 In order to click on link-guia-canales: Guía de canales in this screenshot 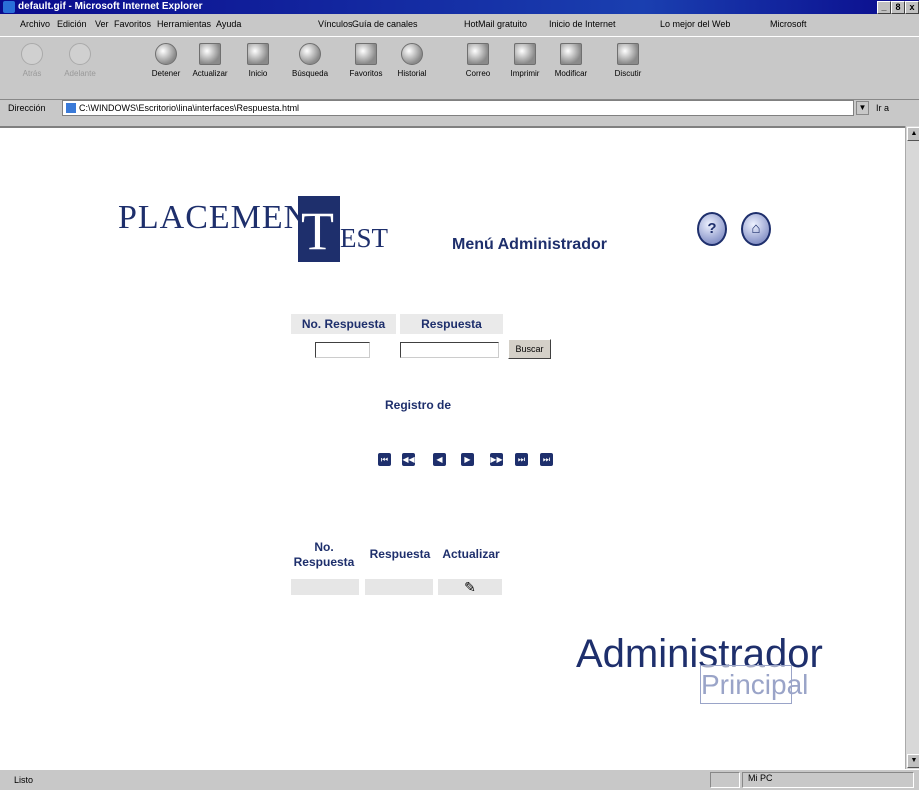, I will do `click(385, 24)`.